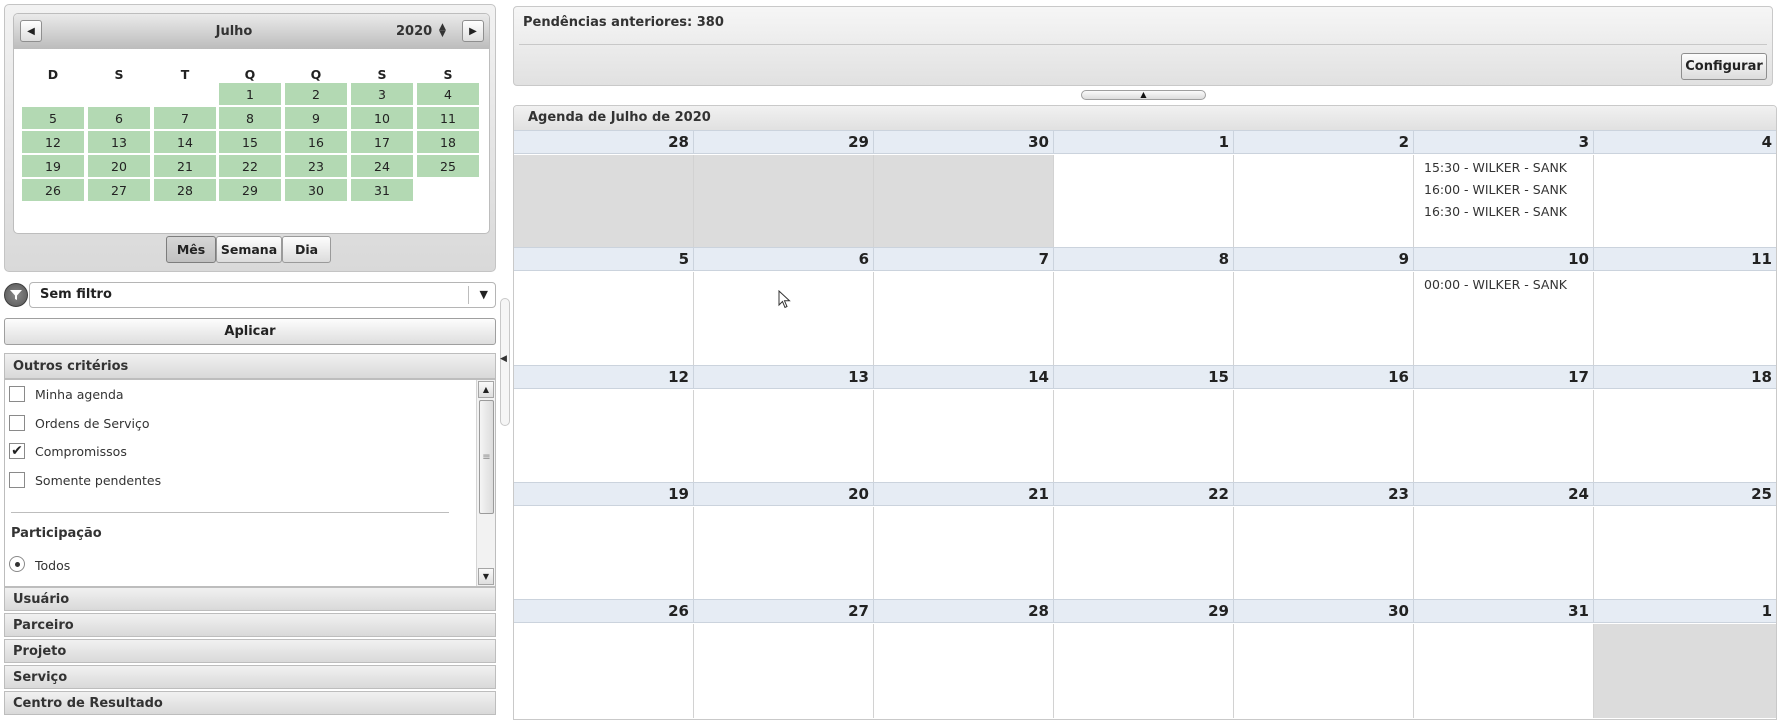 Image resolution: width=1778 pixels, height=720 pixels. What do you see at coordinates (1504, 494) in the screenshot?
I see `agenda-day-number: 24` at bounding box center [1504, 494].